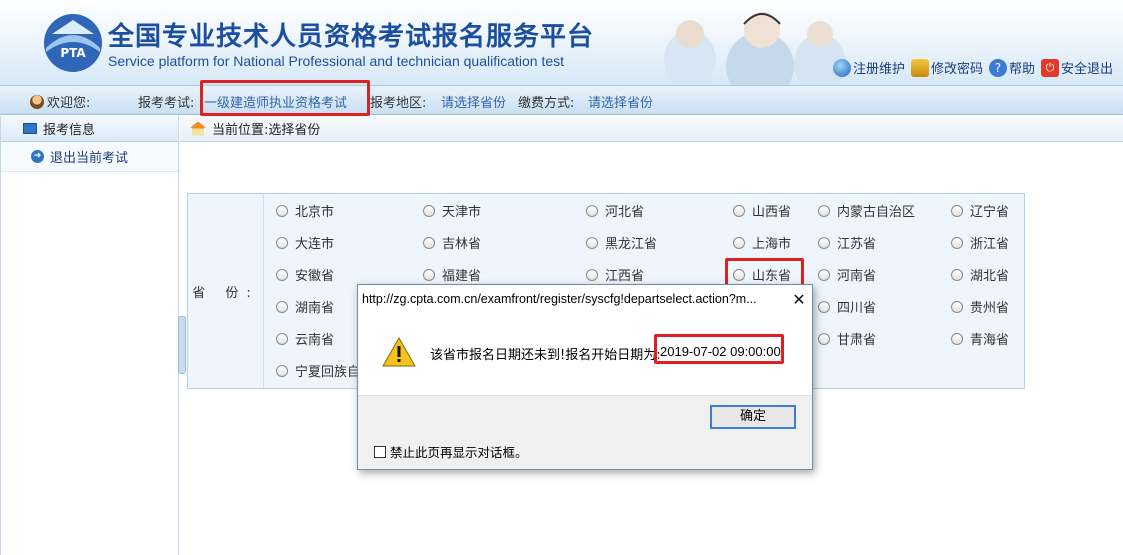 The image size is (1123, 555). I want to click on sidebar-item-exit-exam: ➜ 退出当前考试, so click(89, 157).